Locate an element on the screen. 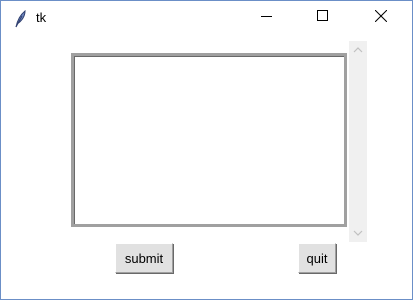 The image size is (413, 300). minimize-icon is located at coordinates (266, 16).